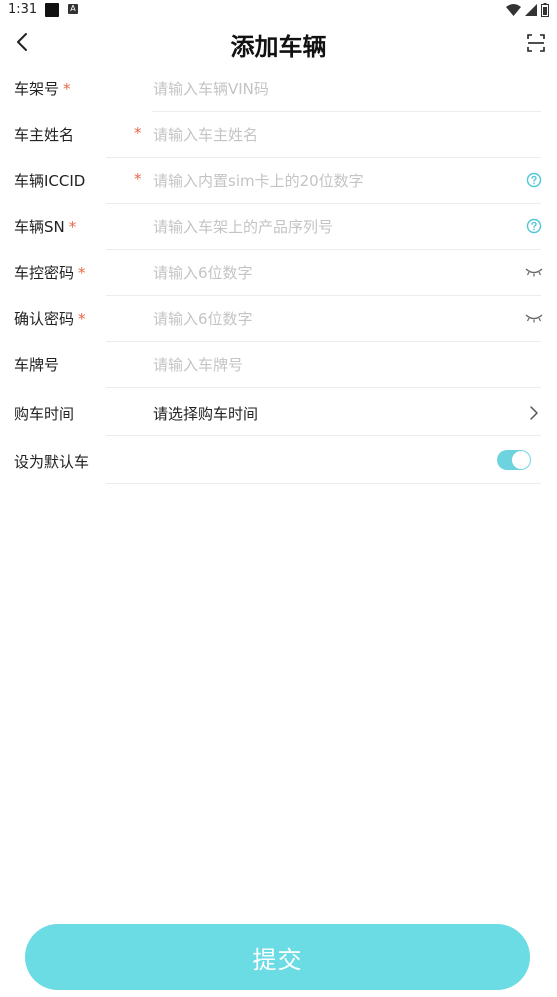  I want to click on form-row-control-password: 车控密码 * 请输入6位数字, so click(278, 273).